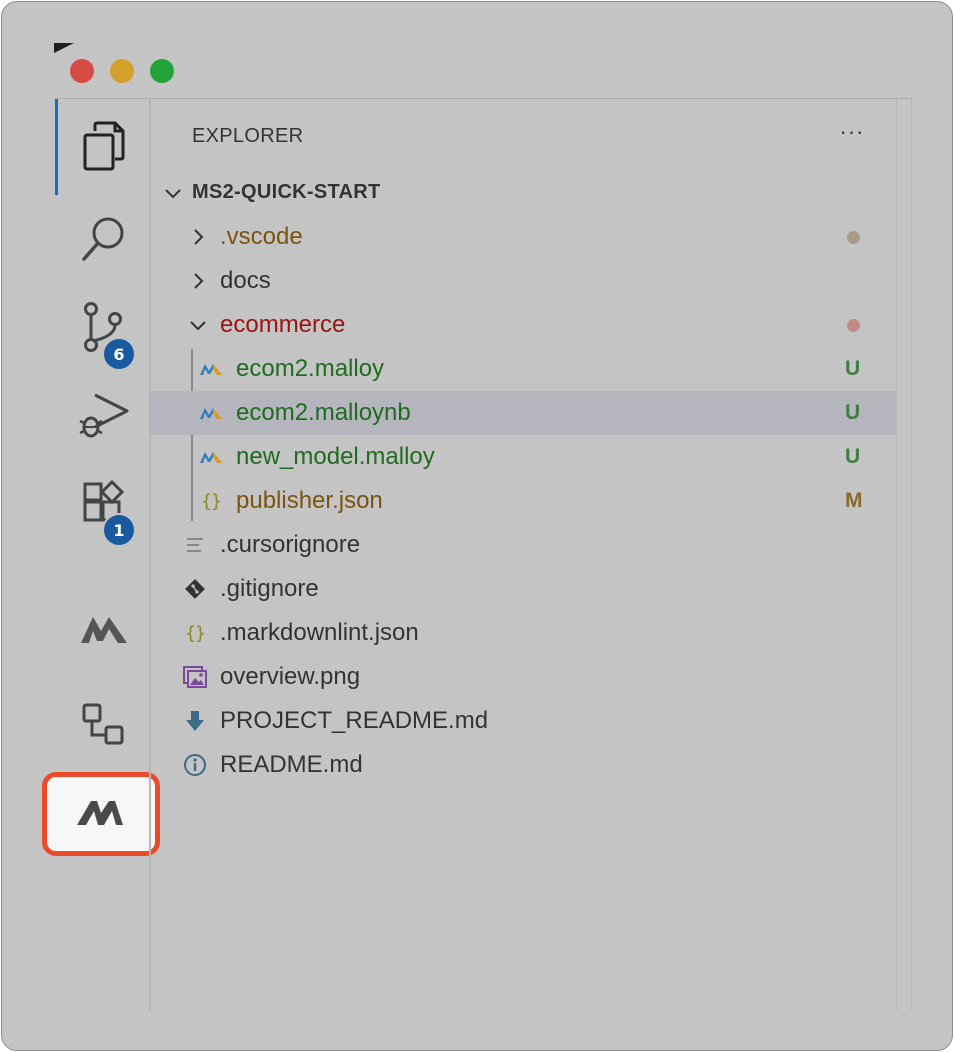 This screenshot has width=954, height=1052. I want to click on tree-item-label: ecom2.malloy, so click(310, 368).